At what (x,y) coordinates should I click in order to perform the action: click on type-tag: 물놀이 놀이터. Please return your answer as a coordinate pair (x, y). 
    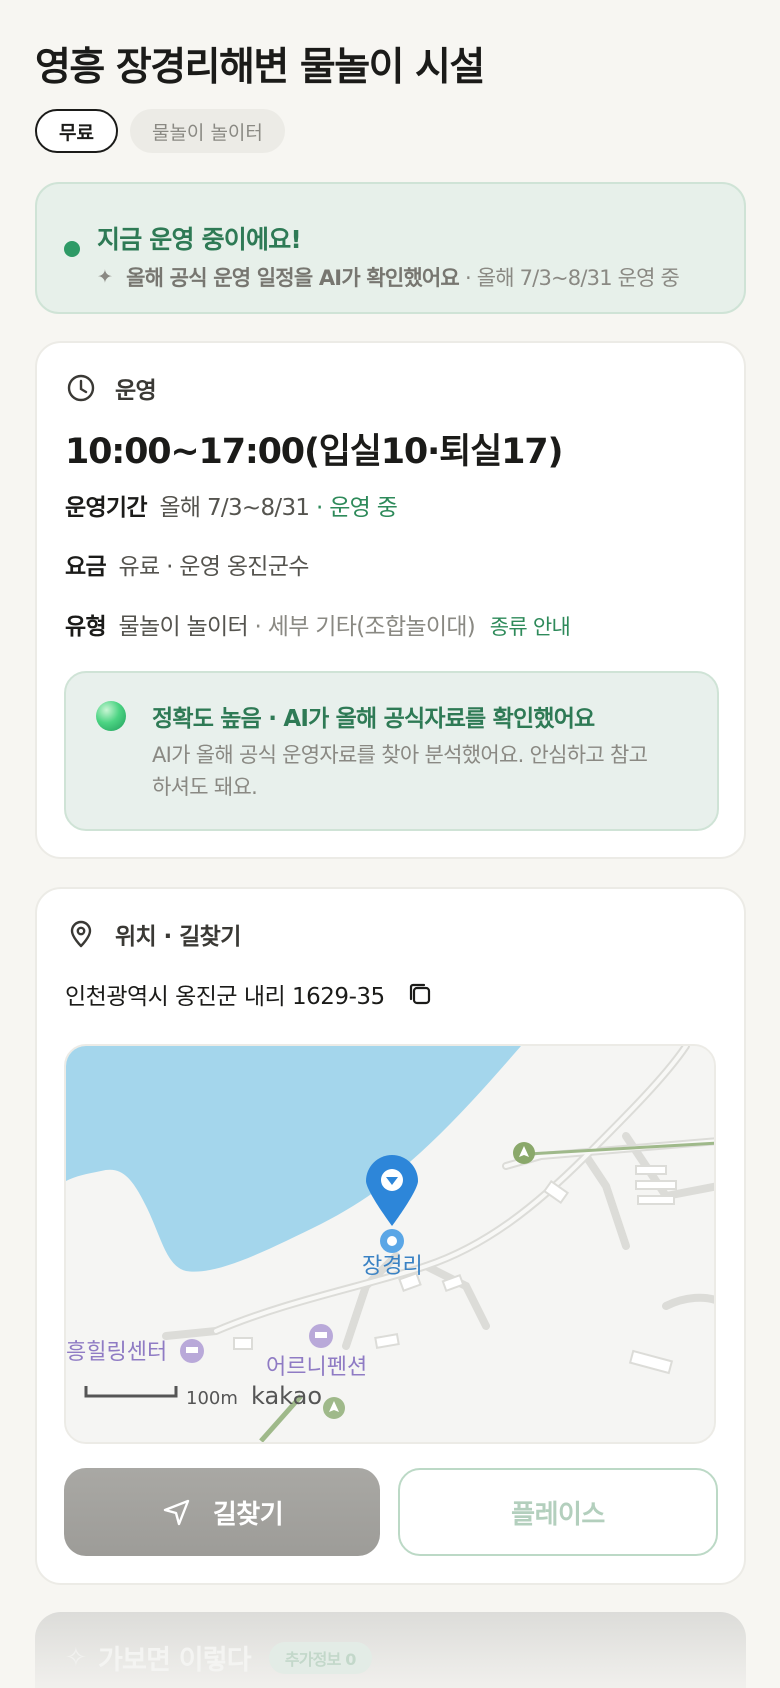
    Looking at the image, I should click on (207, 131).